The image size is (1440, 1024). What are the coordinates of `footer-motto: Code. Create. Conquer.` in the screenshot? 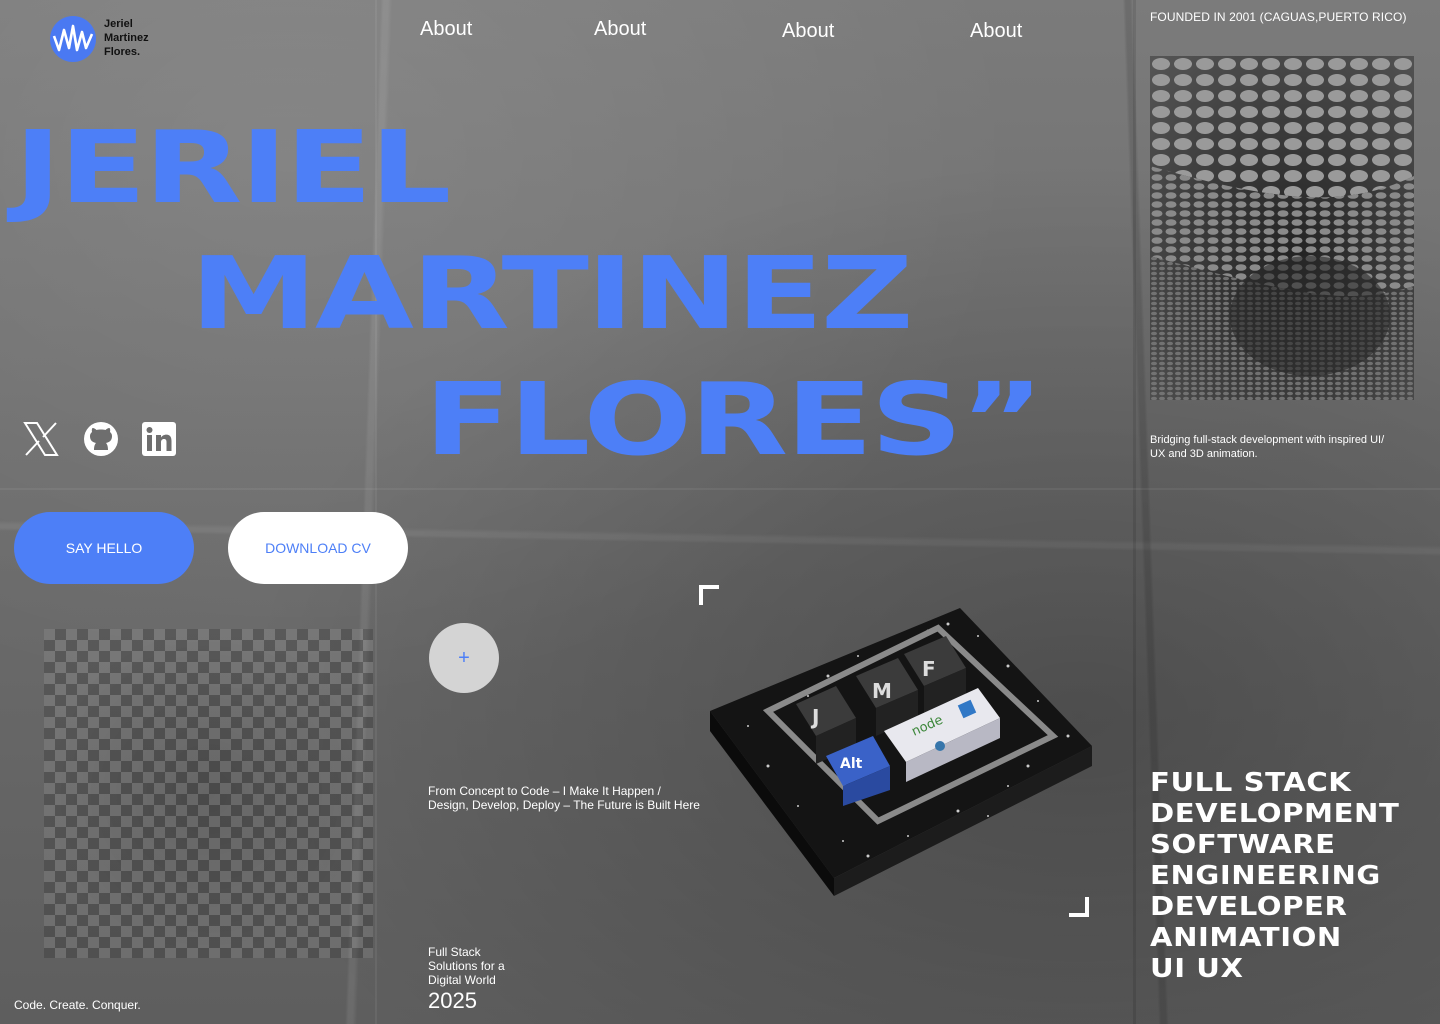 It's located at (77, 1005).